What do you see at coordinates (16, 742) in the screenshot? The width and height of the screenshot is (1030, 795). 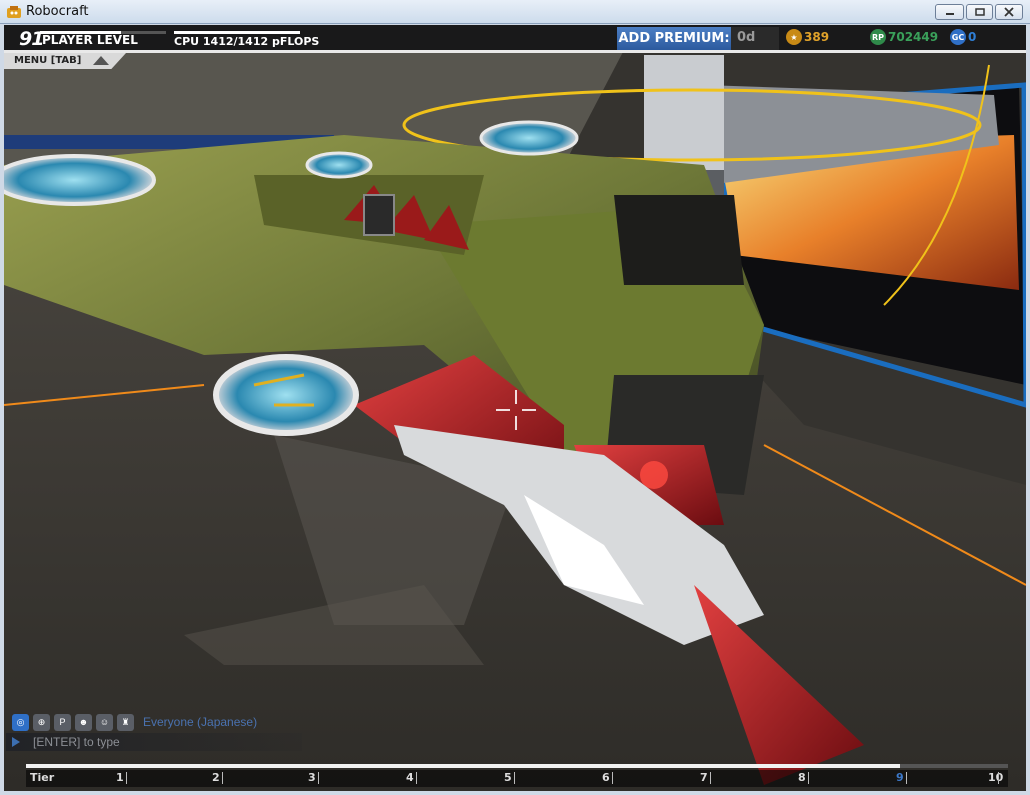 I see `chat-arrow-icon` at bounding box center [16, 742].